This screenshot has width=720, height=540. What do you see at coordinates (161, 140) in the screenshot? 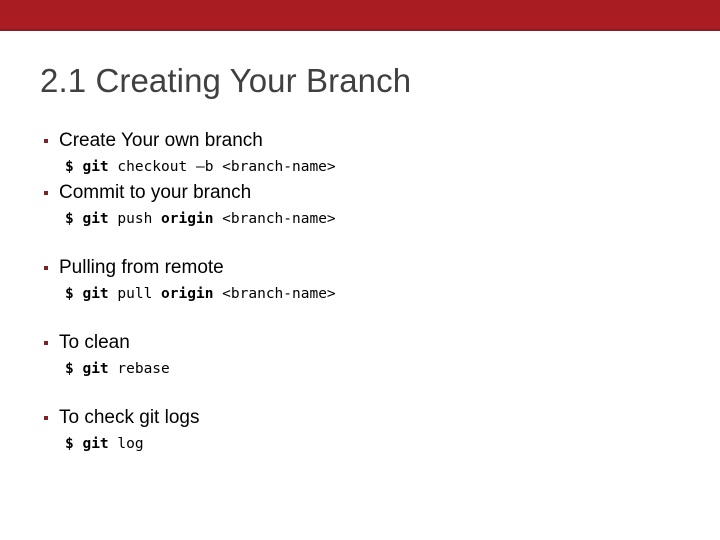
I see `bullet-label: Create Your own branch` at bounding box center [161, 140].